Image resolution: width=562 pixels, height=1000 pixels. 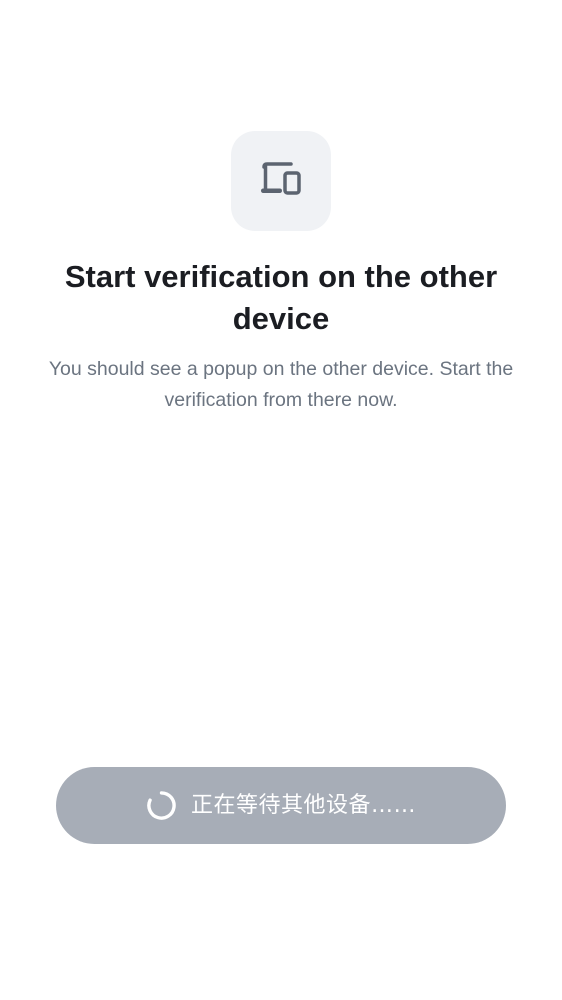 I want to click on device-icon-tile, so click(x=281, y=181).